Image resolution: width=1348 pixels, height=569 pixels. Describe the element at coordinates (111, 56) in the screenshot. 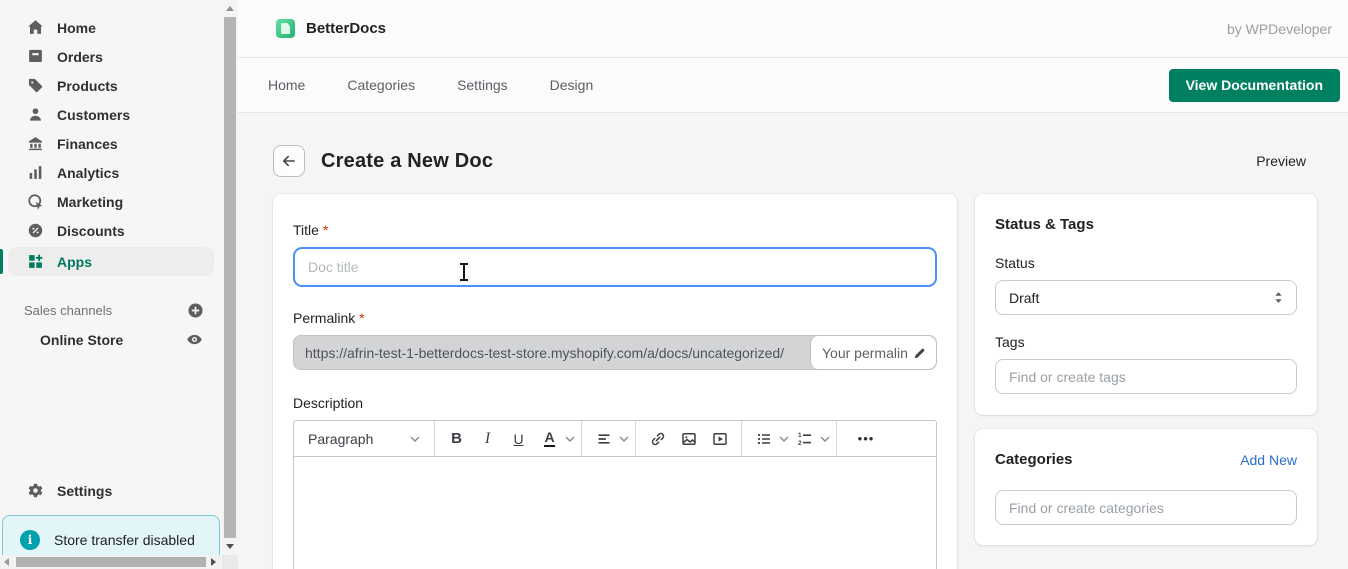

I see `sidebar-item-orders: Orders` at that location.